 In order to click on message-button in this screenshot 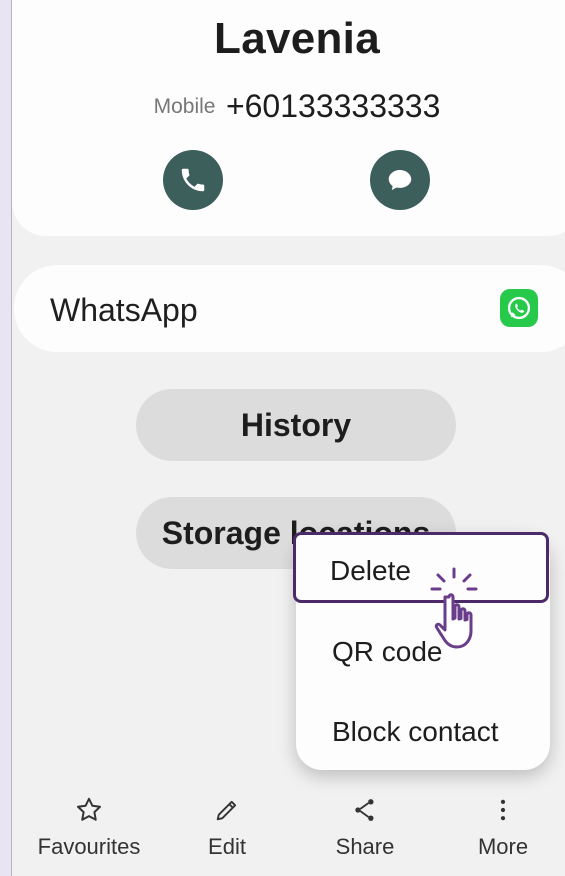, I will do `click(400, 180)`.